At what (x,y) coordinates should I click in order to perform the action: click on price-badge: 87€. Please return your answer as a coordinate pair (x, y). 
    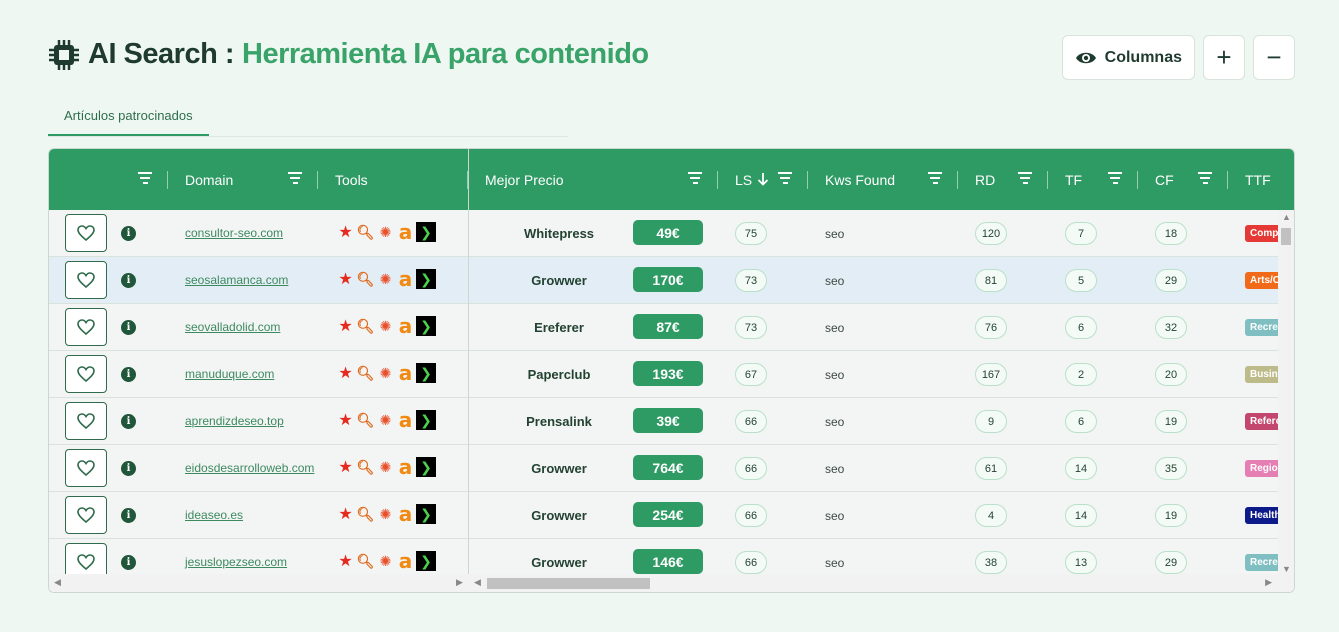
    Looking at the image, I should click on (668, 326).